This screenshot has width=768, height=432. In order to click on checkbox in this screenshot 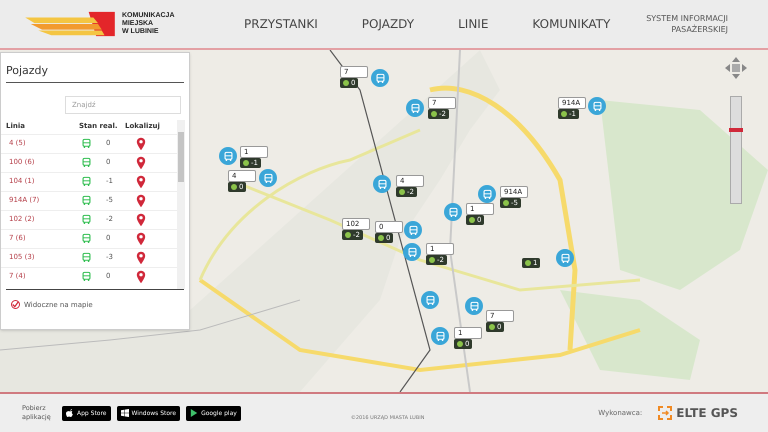, I will do `click(15, 305)`.